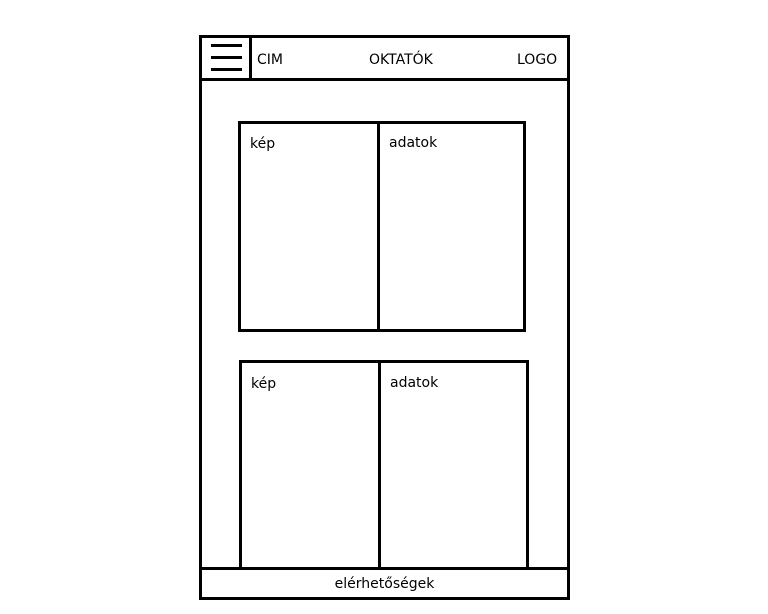 The width and height of the screenshot is (768, 614). Describe the element at coordinates (227, 58) in the screenshot. I see `menu-button` at that location.